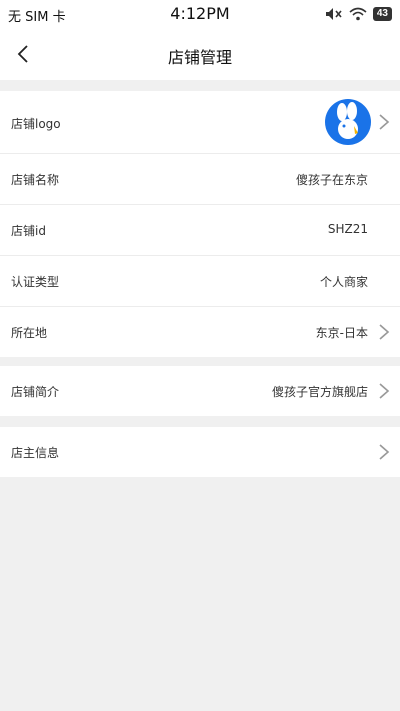  Describe the element at coordinates (333, 14) in the screenshot. I see `mute-icon` at that location.